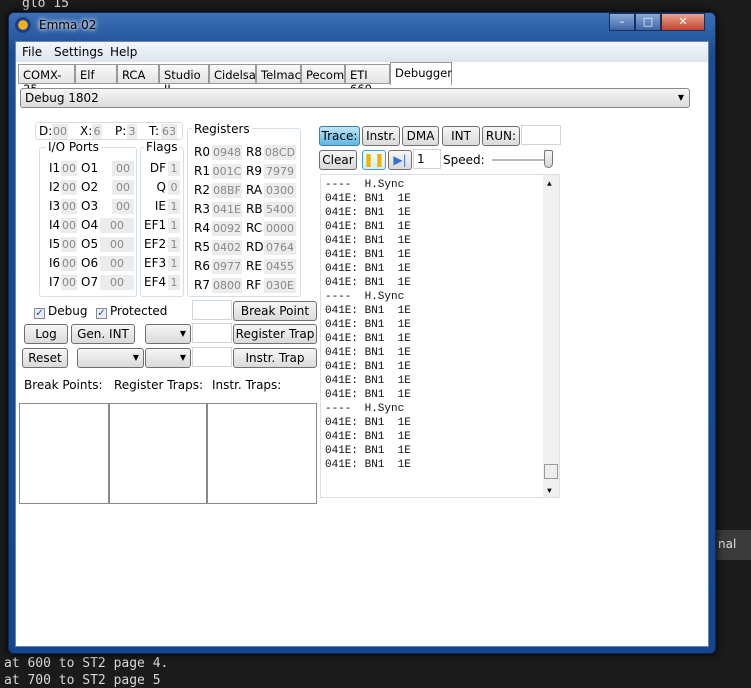  What do you see at coordinates (101, 313) in the screenshot?
I see `checkbox-checked-icon: ✓` at bounding box center [101, 313].